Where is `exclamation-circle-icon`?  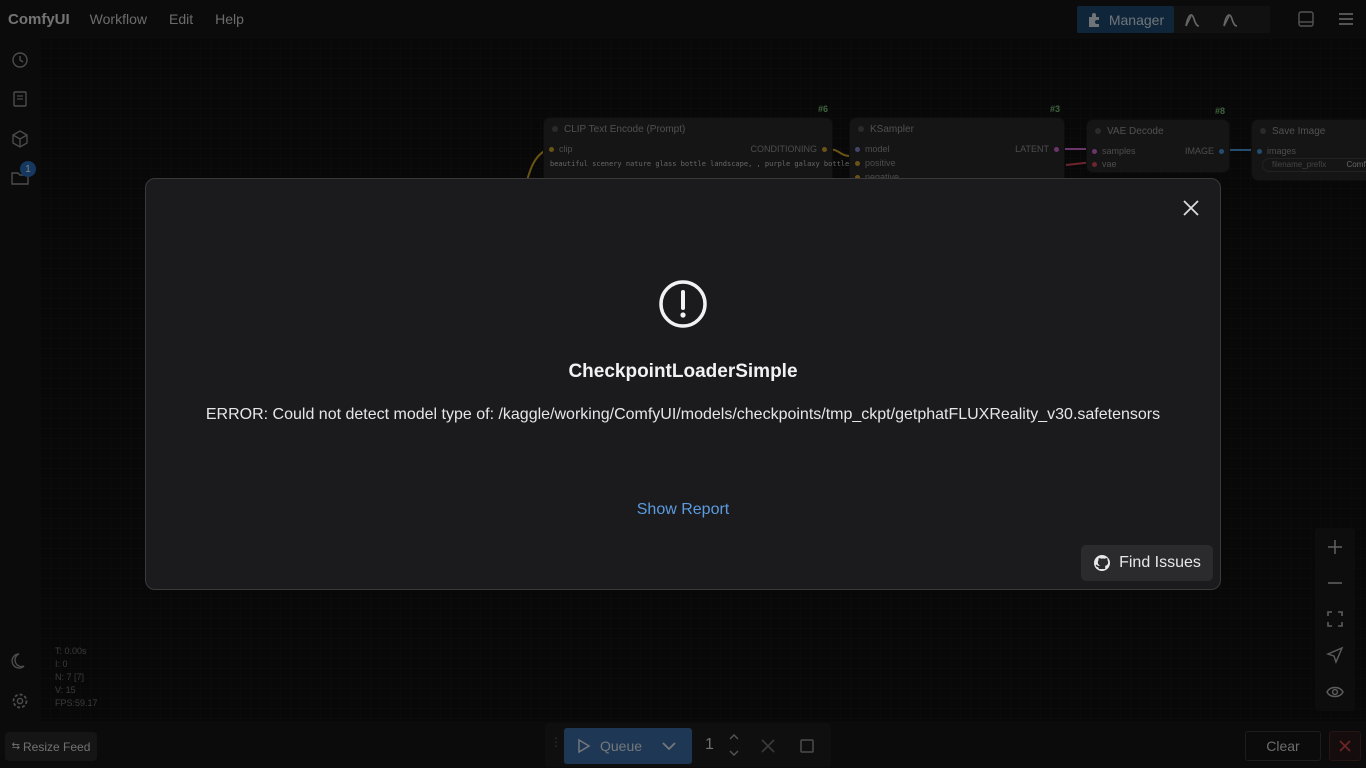 exclamation-circle-icon is located at coordinates (683, 304).